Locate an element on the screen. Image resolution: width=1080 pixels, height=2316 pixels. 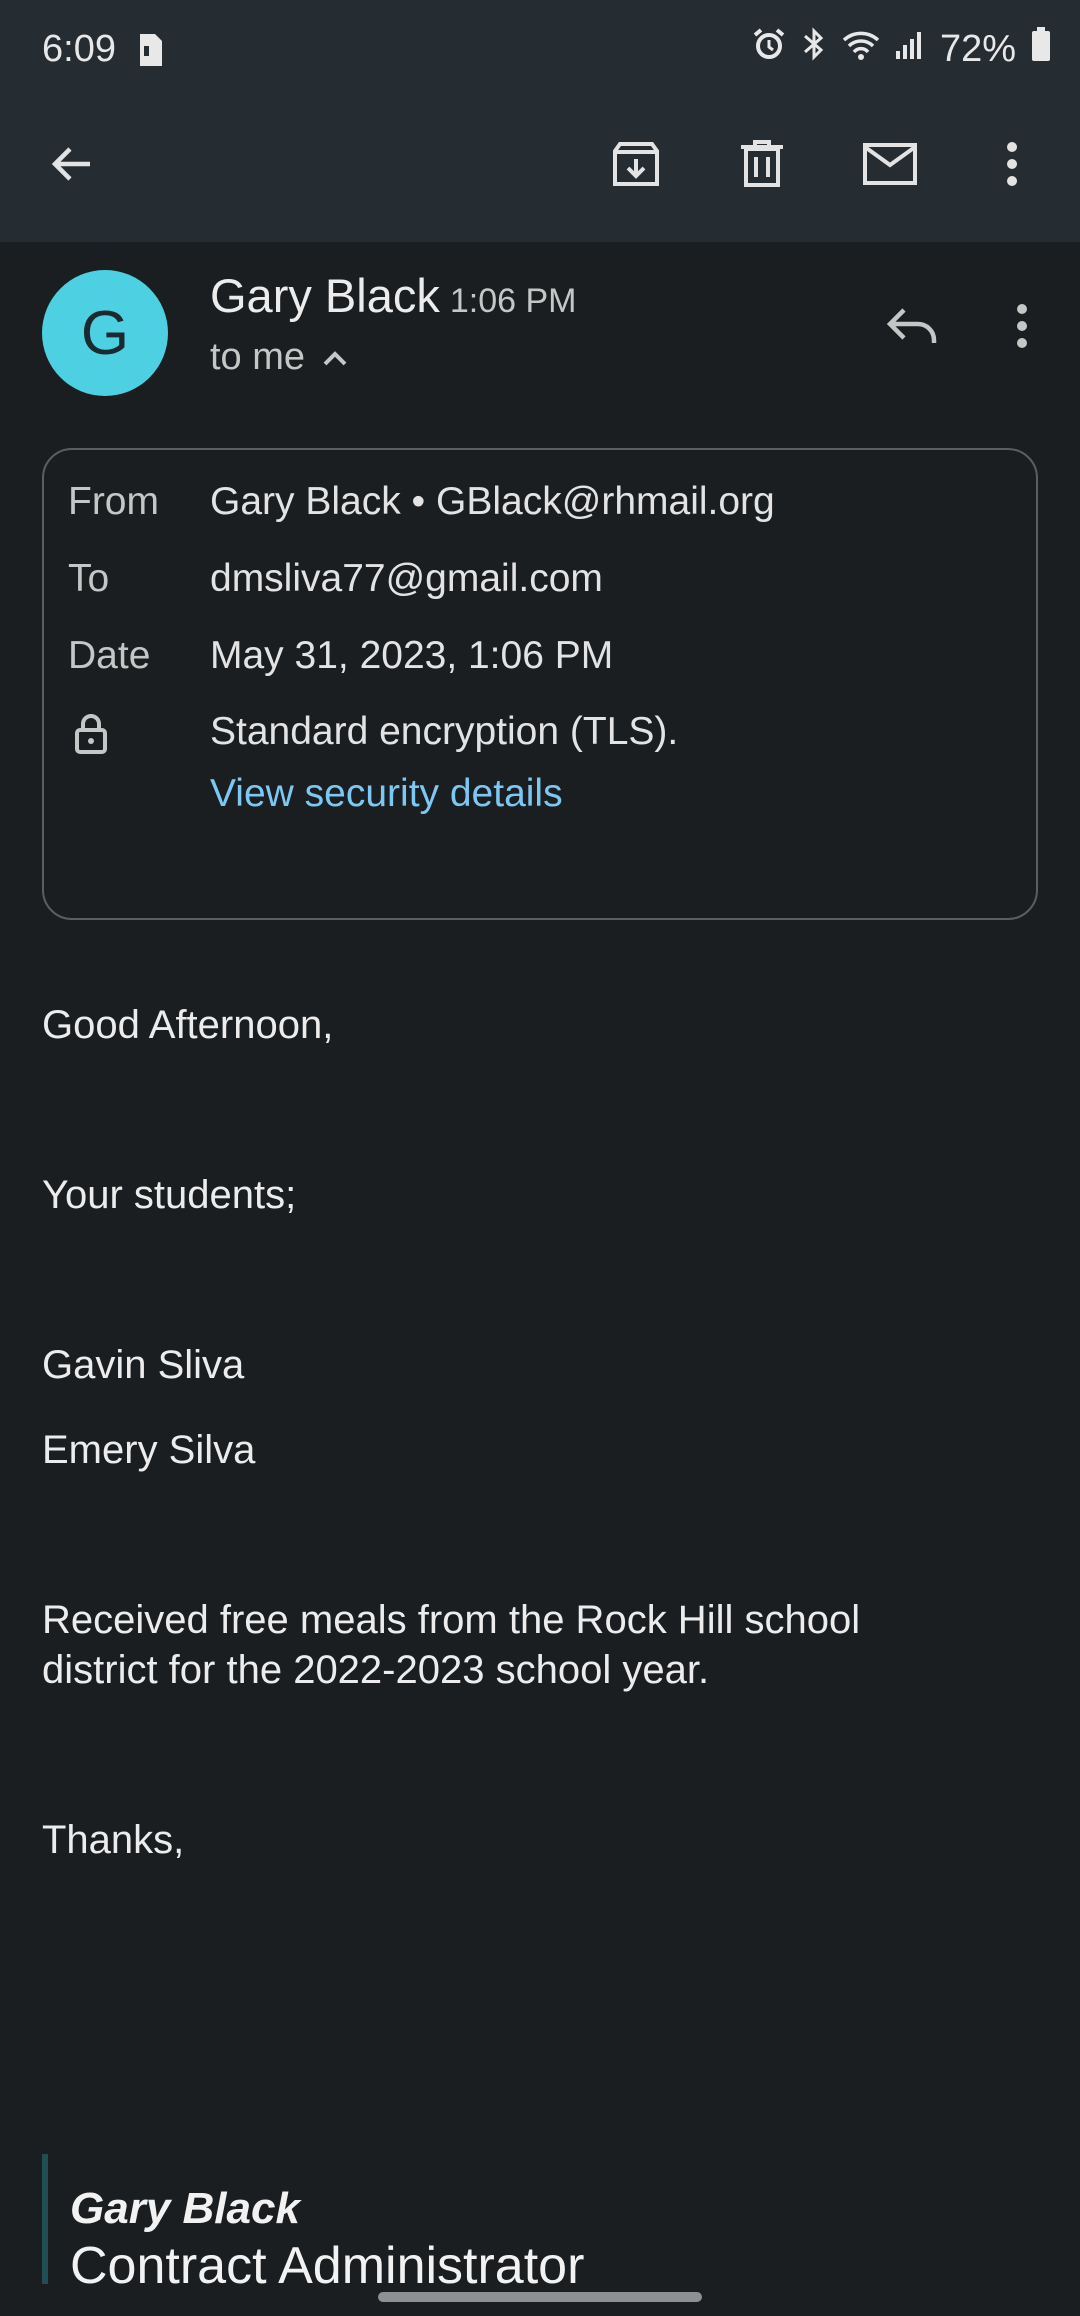
reply-icon is located at coordinates (912, 326).